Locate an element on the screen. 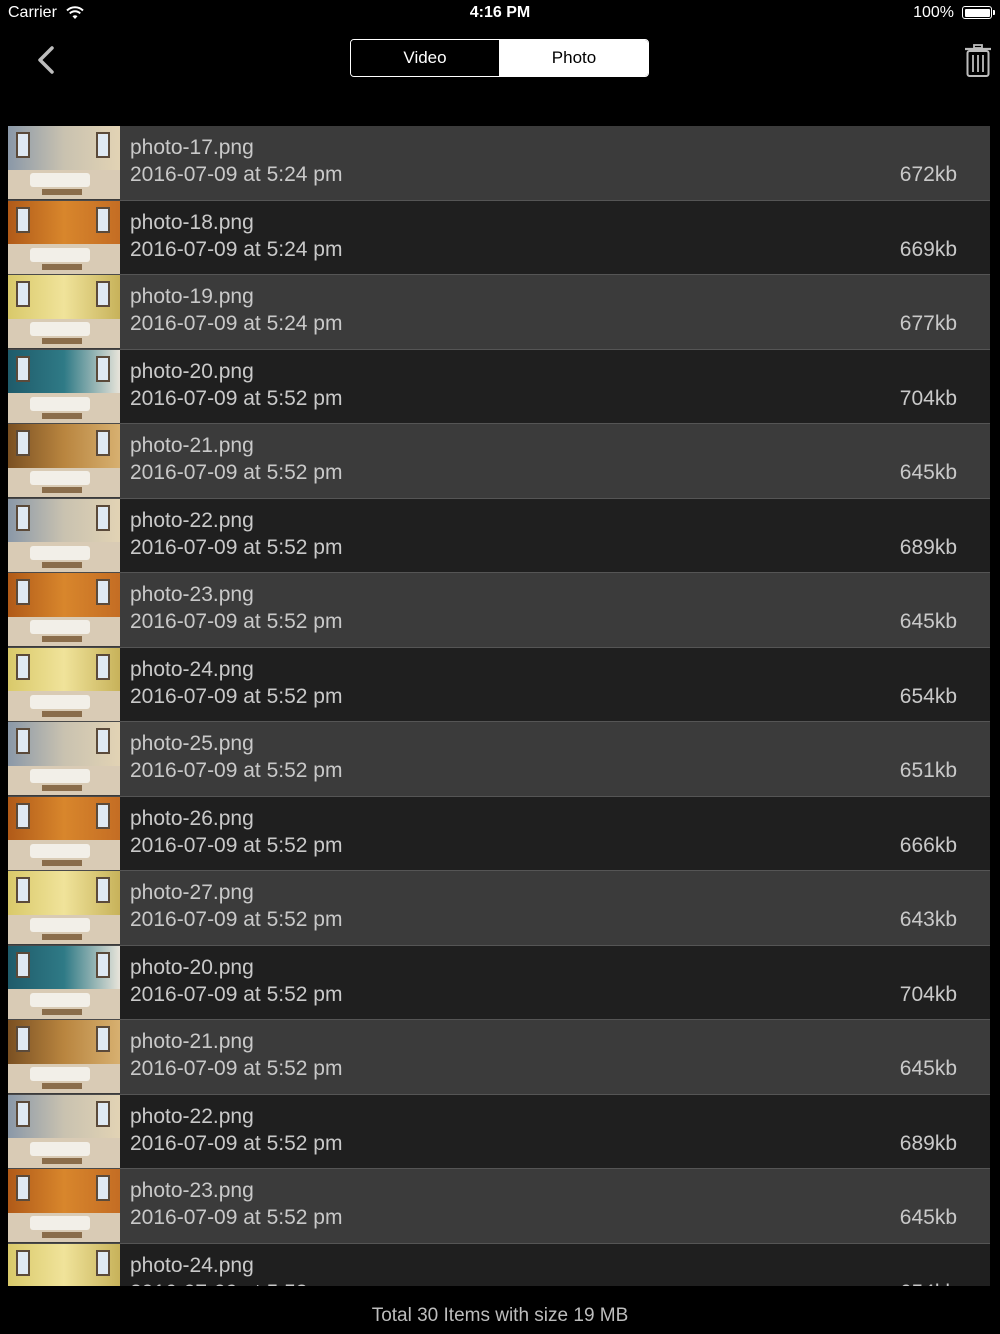 This screenshot has height=1334, width=1000. footer: Total 30 Items with size 19 MB is located at coordinates (500, 1310).